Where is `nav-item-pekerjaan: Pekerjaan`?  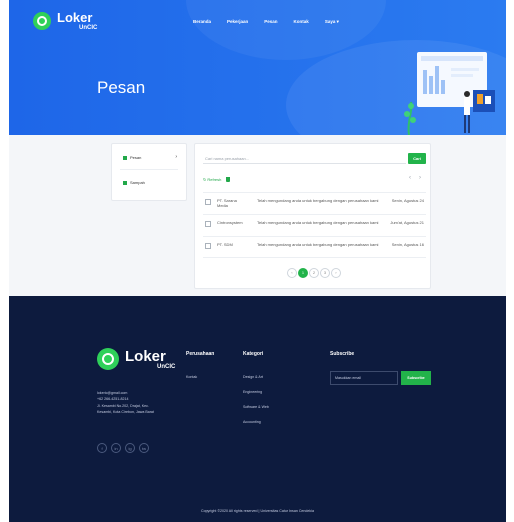 nav-item-pekerjaan: Pekerjaan is located at coordinates (237, 22).